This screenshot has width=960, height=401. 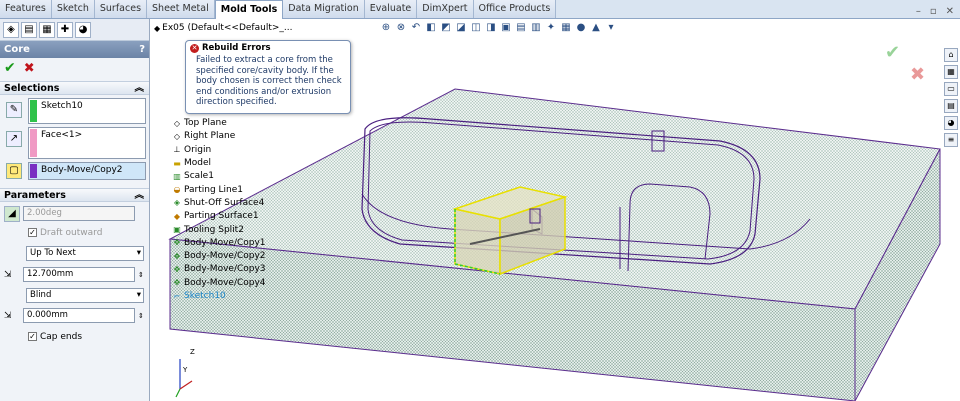 I want to click on ok-button: ✔, so click(x=10, y=68).